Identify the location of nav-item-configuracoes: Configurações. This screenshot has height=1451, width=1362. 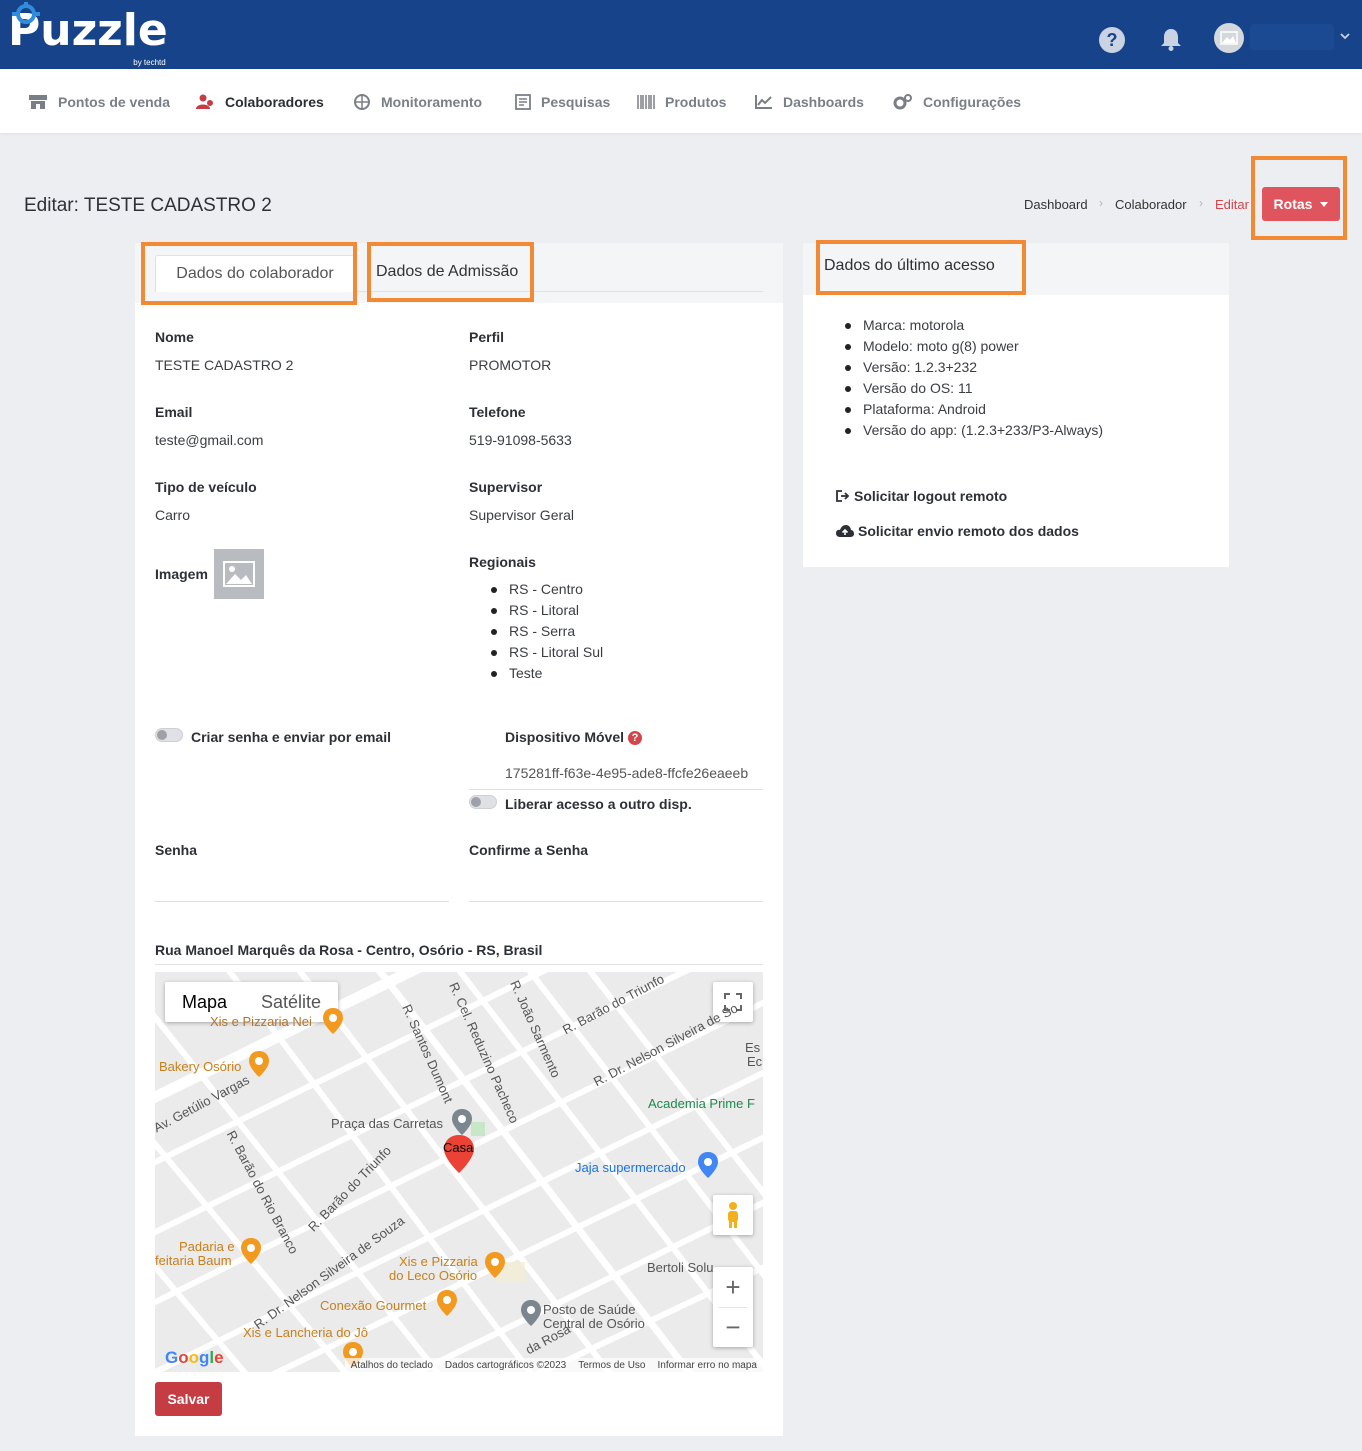
(957, 102).